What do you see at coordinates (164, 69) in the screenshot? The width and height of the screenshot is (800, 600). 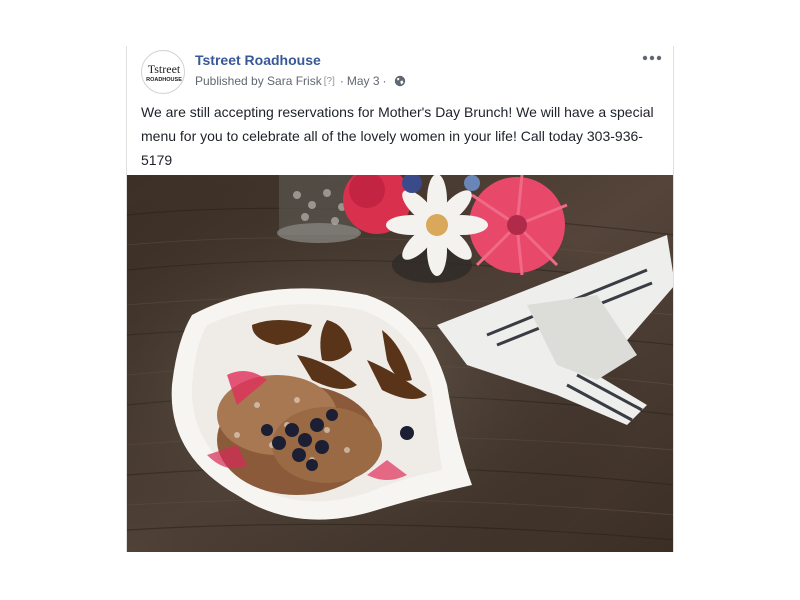 I see `logo-line1: Tstreet` at bounding box center [164, 69].